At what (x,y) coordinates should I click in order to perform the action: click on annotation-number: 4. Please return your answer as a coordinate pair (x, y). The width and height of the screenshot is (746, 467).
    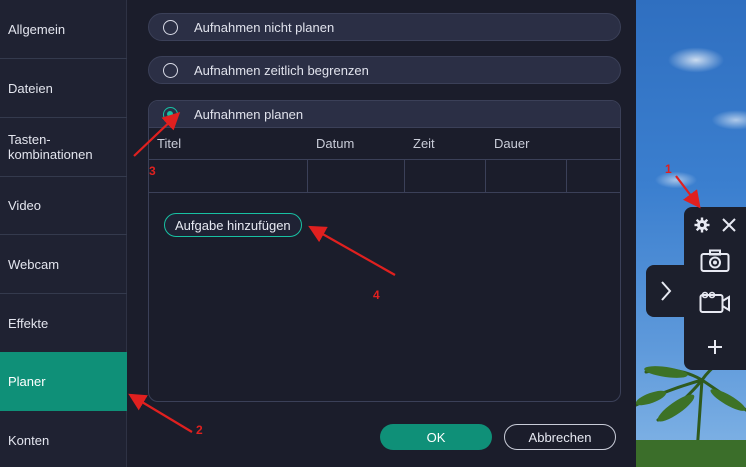
    Looking at the image, I should click on (376, 295).